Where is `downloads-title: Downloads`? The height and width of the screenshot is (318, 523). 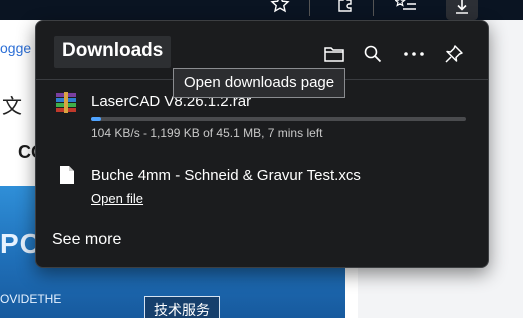 downloads-title: Downloads is located at coordinates (113, 52).